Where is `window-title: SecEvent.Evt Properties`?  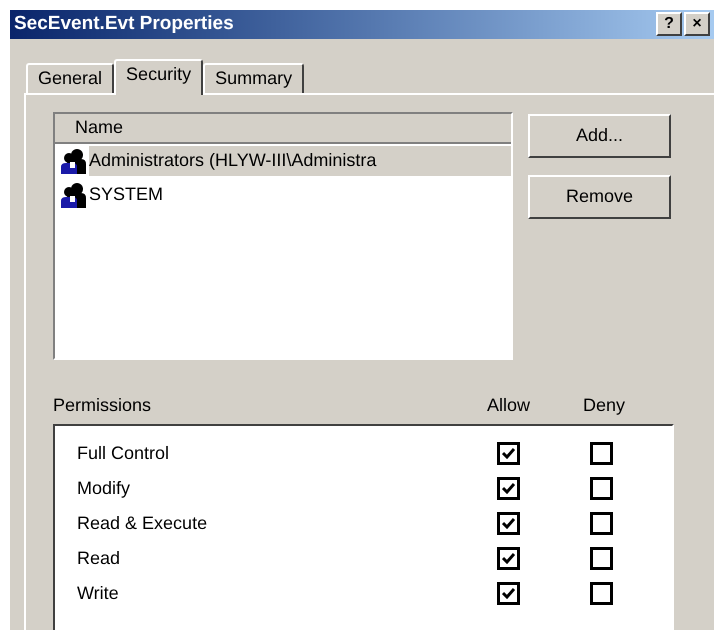
window-title: SecEvent.Evt Properties is located at coordinates (124, 24).